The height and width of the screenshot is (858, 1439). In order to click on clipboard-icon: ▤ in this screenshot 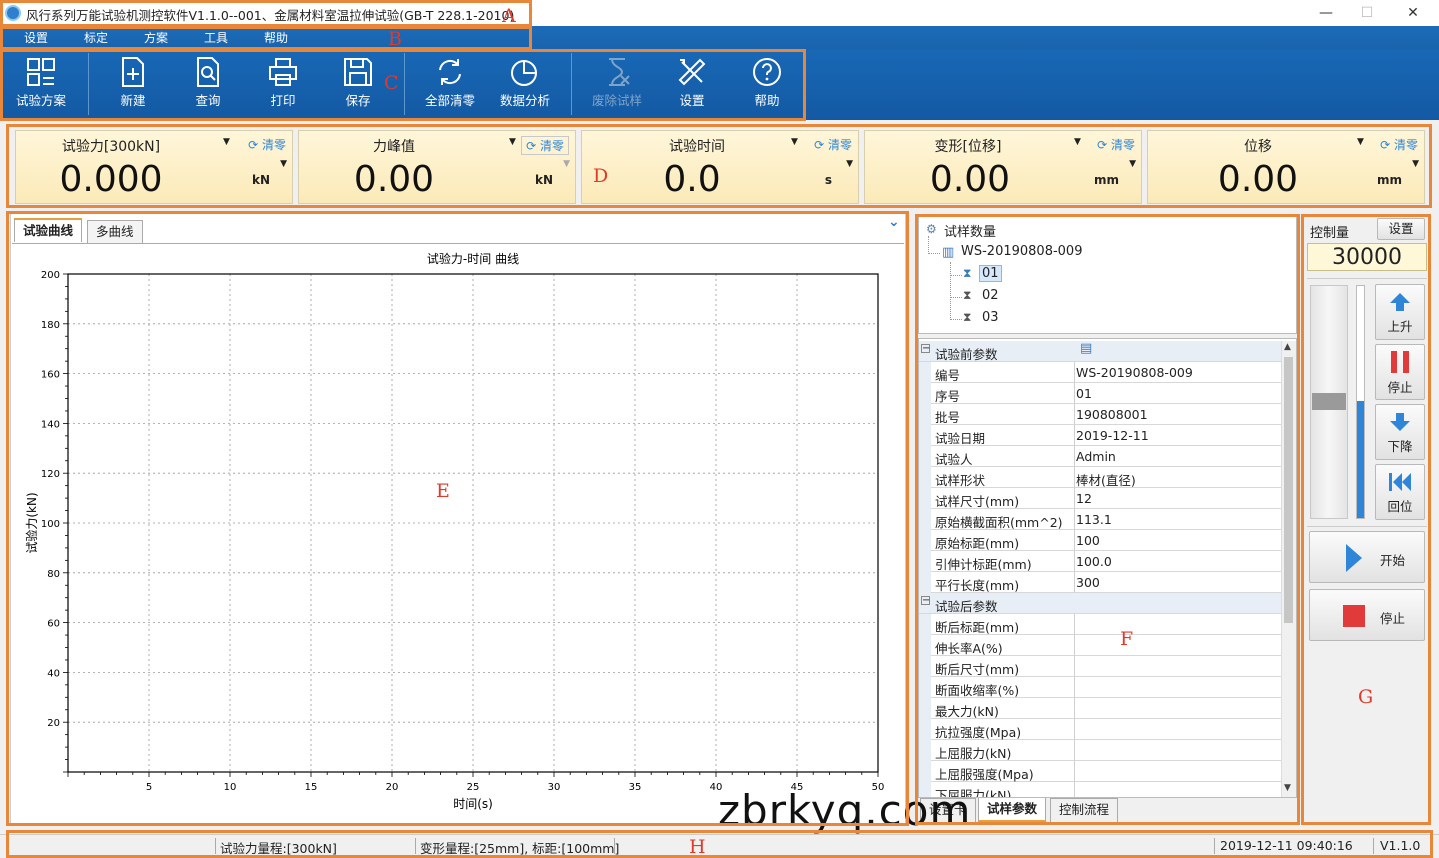, I will do `click(1086, 348)`.